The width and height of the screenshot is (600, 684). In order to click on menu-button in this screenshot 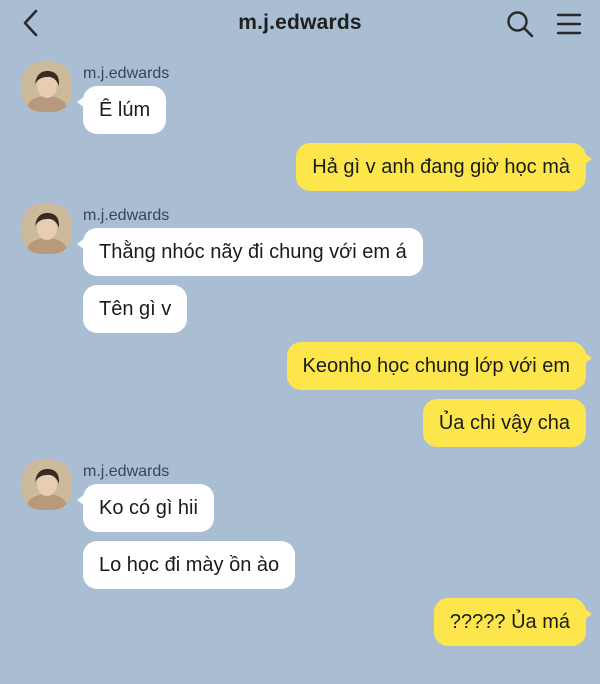, I will do `click(569, 24)`.